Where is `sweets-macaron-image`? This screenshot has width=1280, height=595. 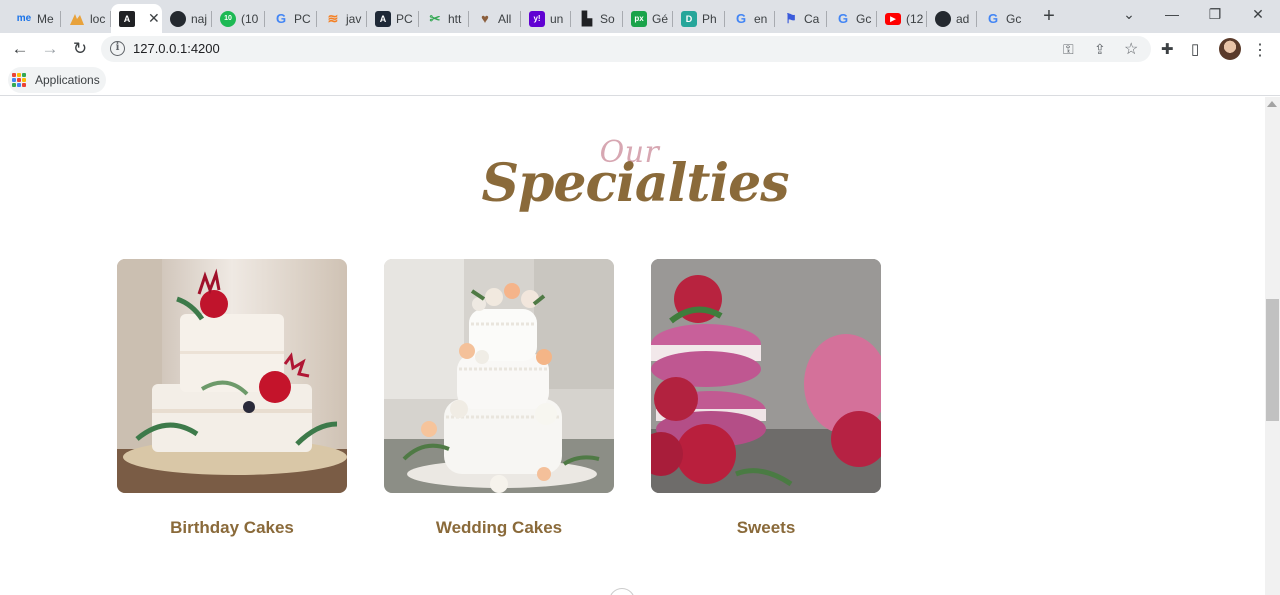 sweets-macaron-image is located at coordinates (766, 376).